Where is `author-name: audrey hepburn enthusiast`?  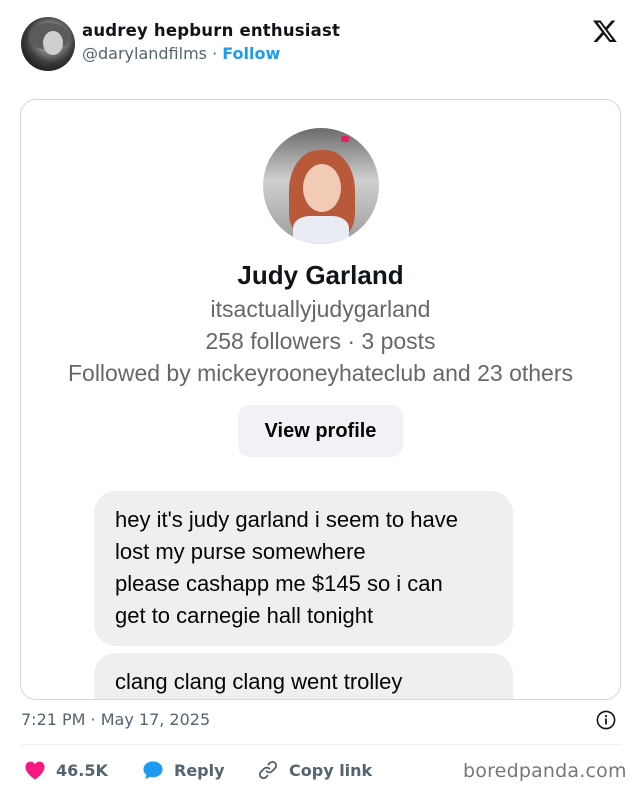
author-name: audrey hepburn enthusiast is located at coordinates (211, 30).